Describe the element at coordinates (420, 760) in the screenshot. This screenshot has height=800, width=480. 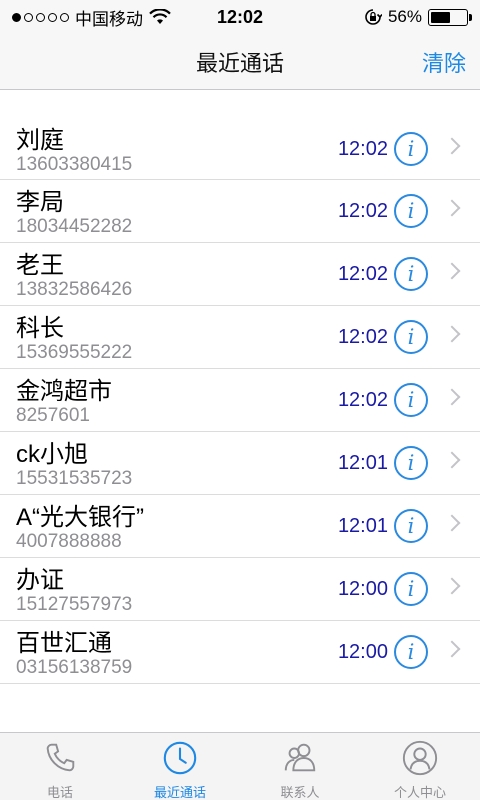
I see `profile-icon` at that location.